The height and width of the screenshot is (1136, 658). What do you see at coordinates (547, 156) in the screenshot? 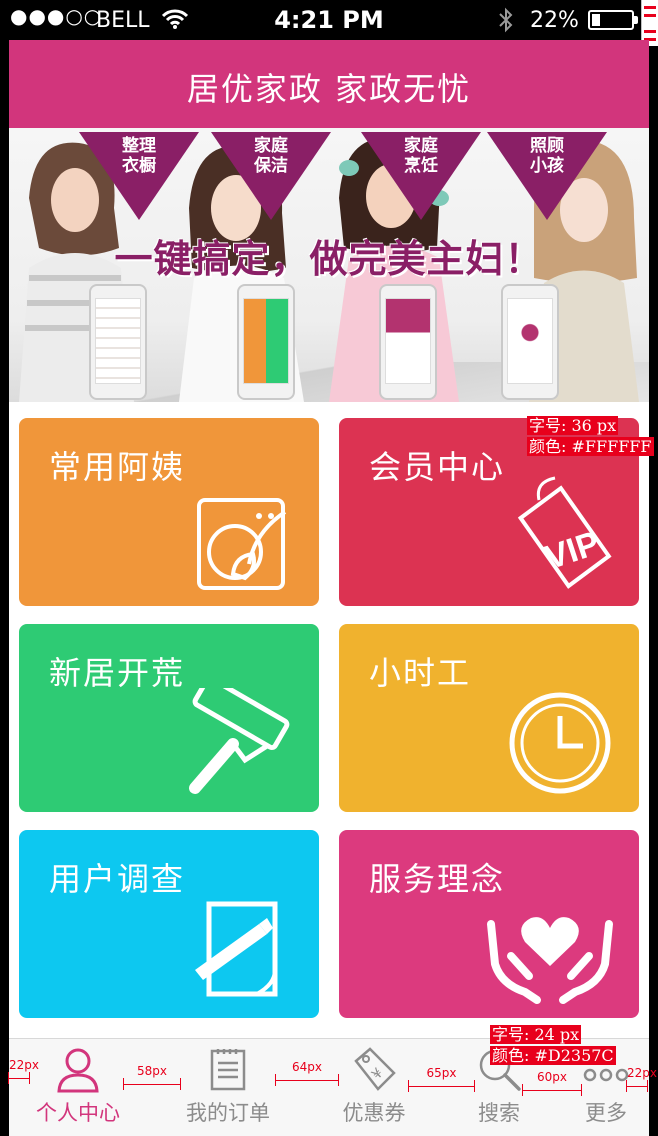
I see `banner-flag-label: 照顾 小孩` at bounding box center [547, 156].